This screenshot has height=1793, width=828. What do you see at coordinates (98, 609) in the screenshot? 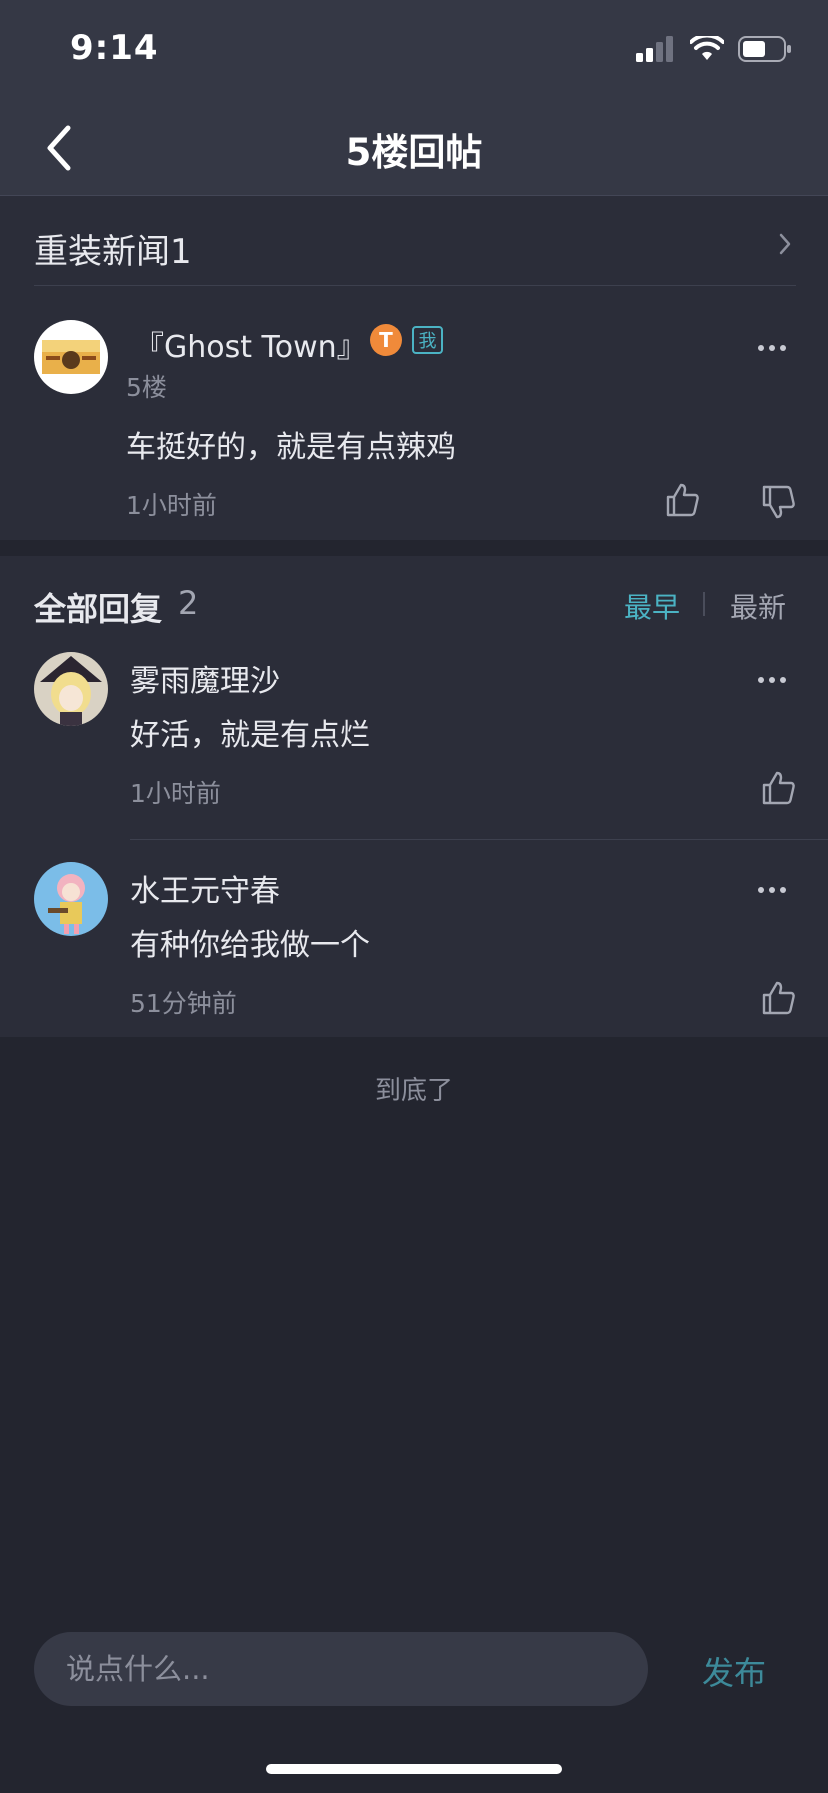
I see `replies-heading: 全部回复` at bounding box center [98, 609].